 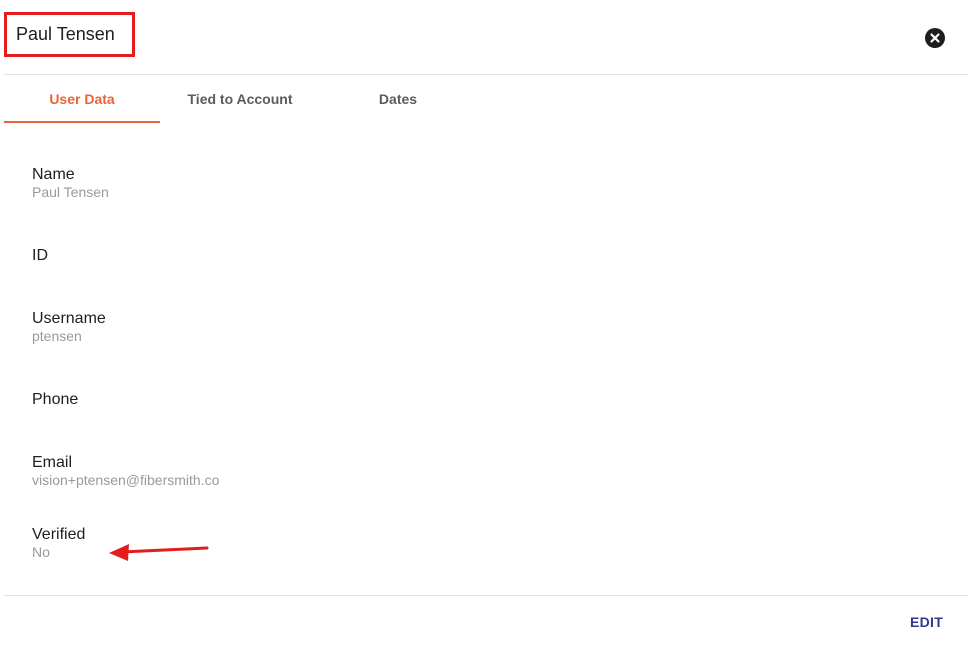 I want to click on dialog-footer: EDIT, so click(x=486, y=623).